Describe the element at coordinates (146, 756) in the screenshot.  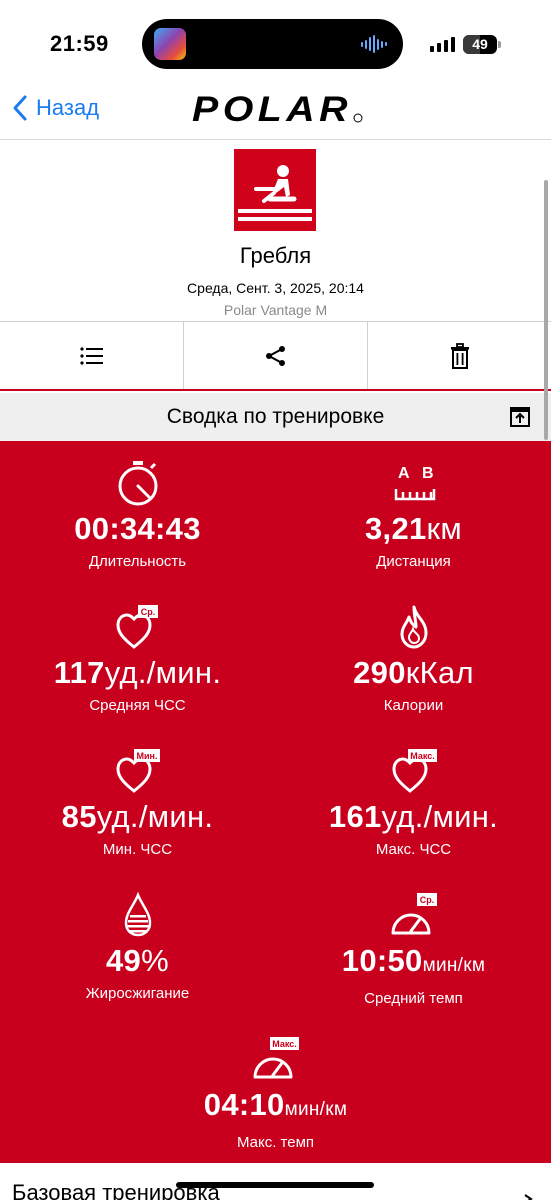
I see `svg-text: Мин.` at that location.